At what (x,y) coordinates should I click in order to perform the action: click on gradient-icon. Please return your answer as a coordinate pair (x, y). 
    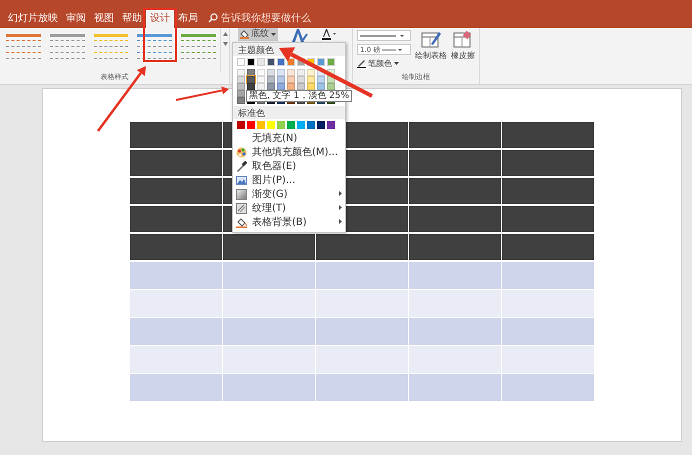
    Looking at the image, I should click on (241, 194).